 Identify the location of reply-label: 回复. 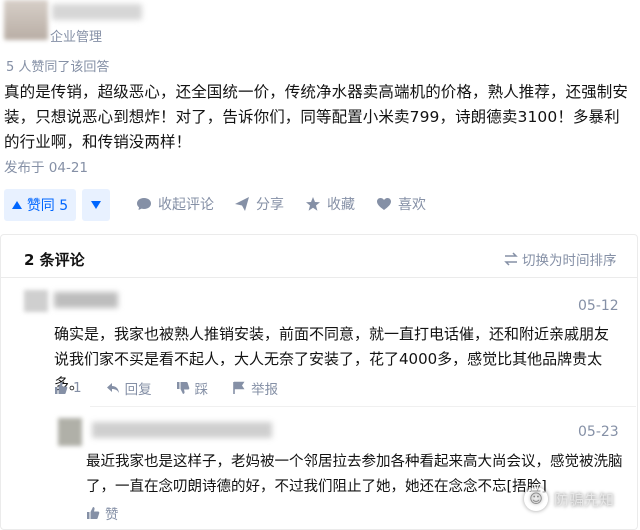
(138, 390).